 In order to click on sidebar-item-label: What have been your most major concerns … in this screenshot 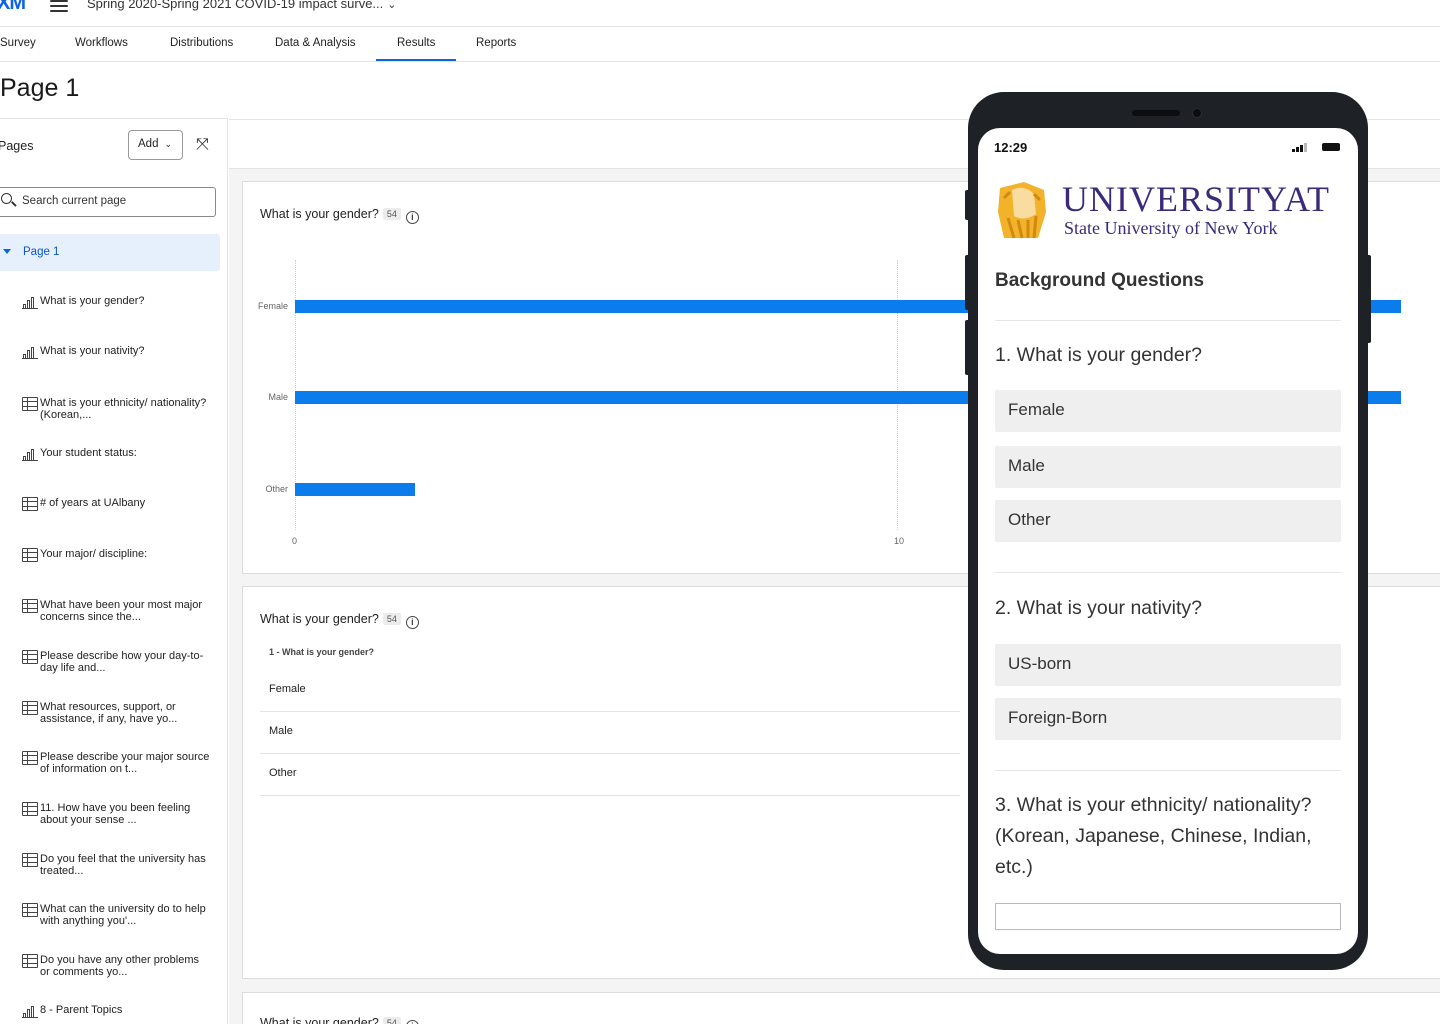, I will do `click(121, 611)`.